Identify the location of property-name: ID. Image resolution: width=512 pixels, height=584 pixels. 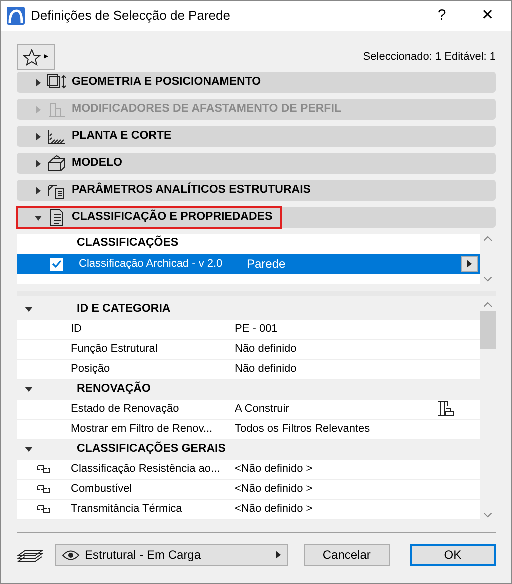
(77, 330).